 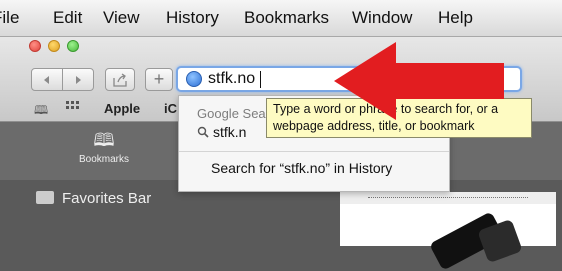 What do you see at coordinates (54, 46) in the screenshot?
I see `minimize-window-button` at bounding box center [54, 46].